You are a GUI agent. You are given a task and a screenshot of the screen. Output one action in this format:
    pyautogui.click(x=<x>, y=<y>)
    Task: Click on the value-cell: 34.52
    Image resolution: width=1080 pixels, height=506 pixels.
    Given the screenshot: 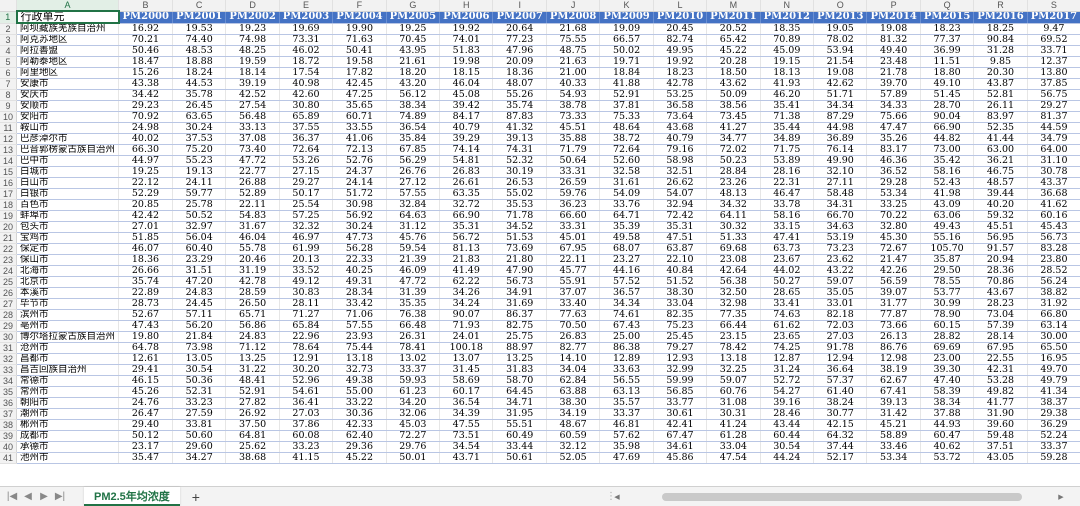 What is the action you would take?
    pyautogui.click(x=519, y=227)
    